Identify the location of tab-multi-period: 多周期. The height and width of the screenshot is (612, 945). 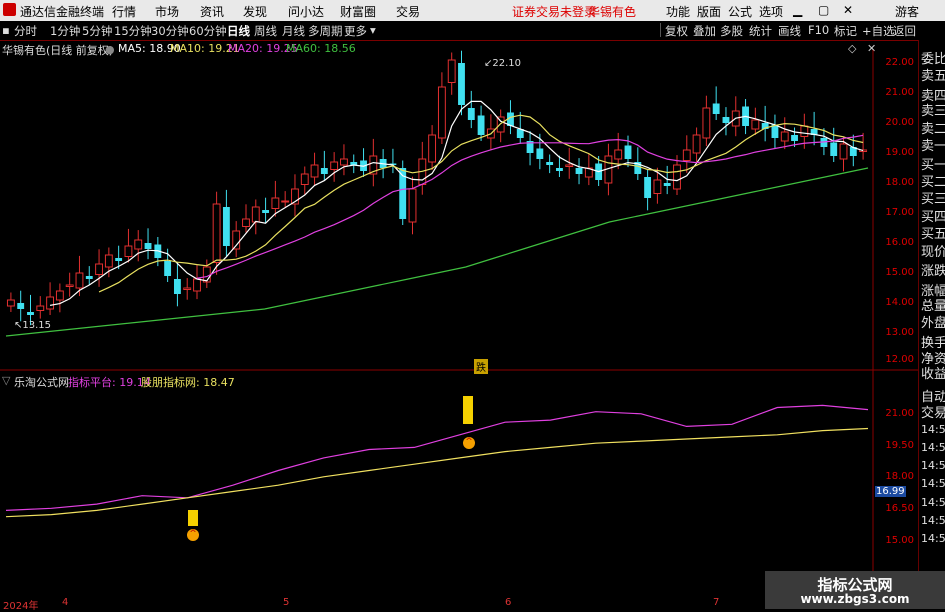
(325, 31).